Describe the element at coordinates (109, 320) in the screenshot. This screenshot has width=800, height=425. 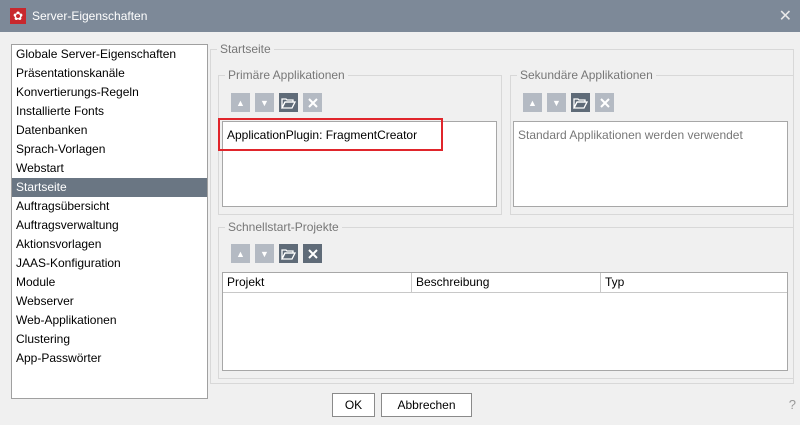
I see `sidebar-item-web-applikationen: Web-Applikationen` at that location.